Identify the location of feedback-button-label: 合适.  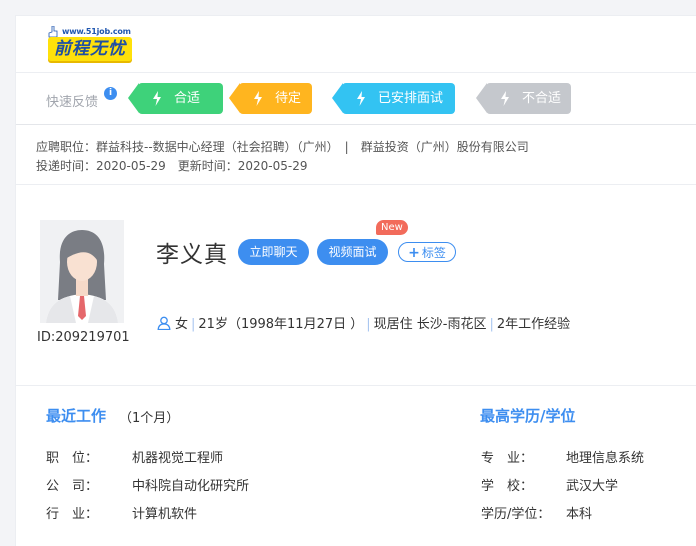
(187, 98).